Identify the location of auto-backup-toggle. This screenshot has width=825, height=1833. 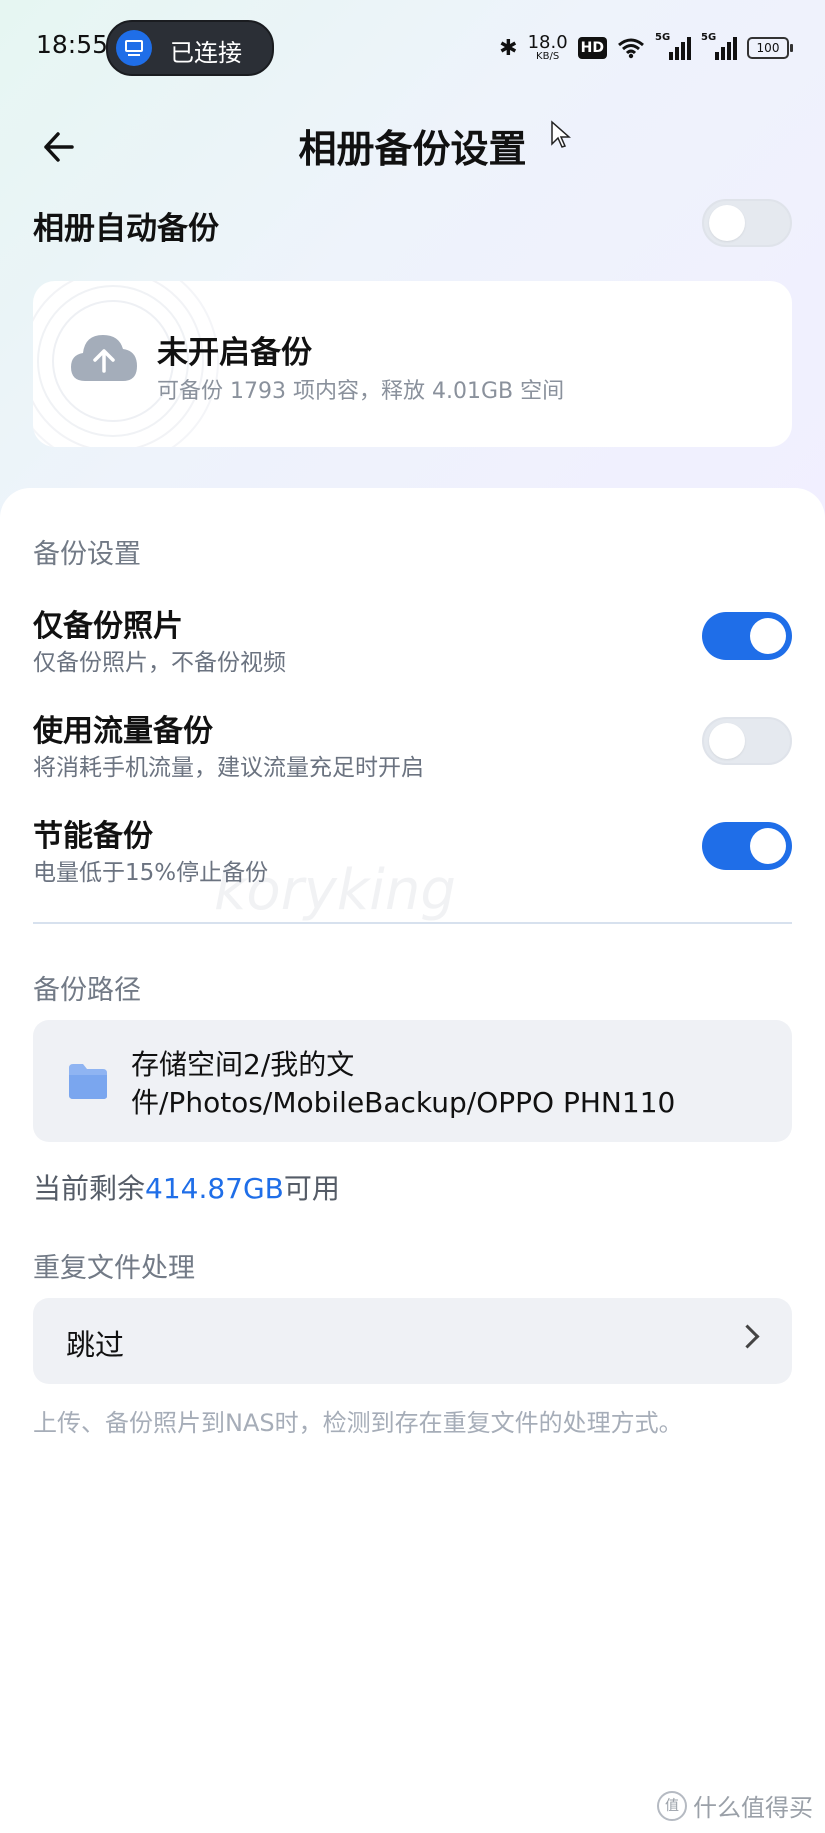
(747, 223).